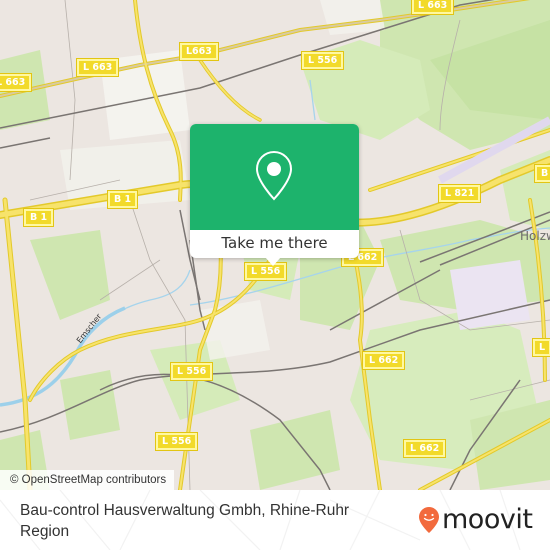 The width and height of the screenshot is (550, 550). What do you see at coordinates (87, 480) in the screenshot?
I see `map-attribution: © OpenStreetMap contributors` at bounding box center [87, 480].